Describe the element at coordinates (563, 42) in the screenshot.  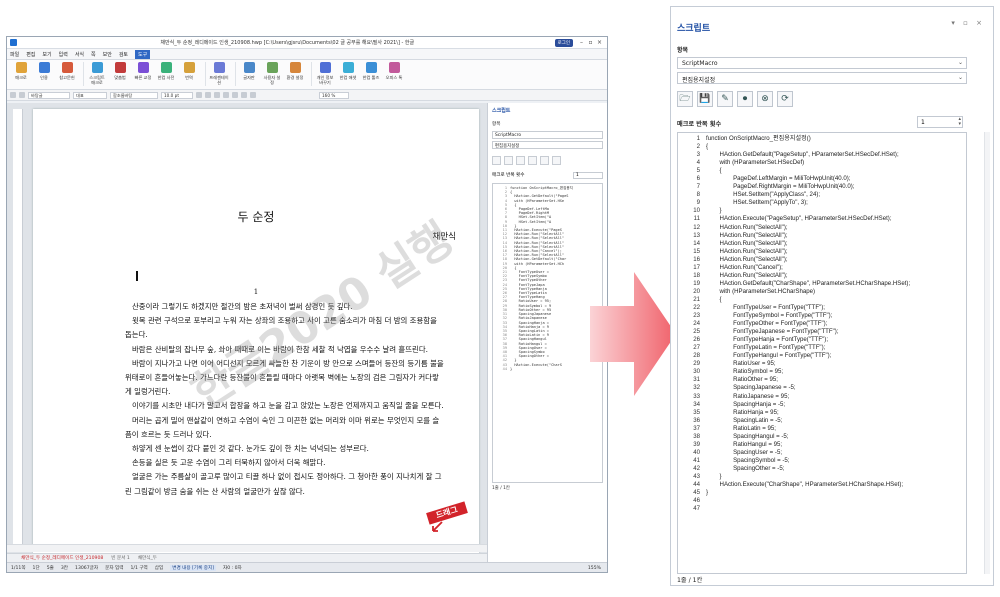
I see `login-button: 로그인` at that location.